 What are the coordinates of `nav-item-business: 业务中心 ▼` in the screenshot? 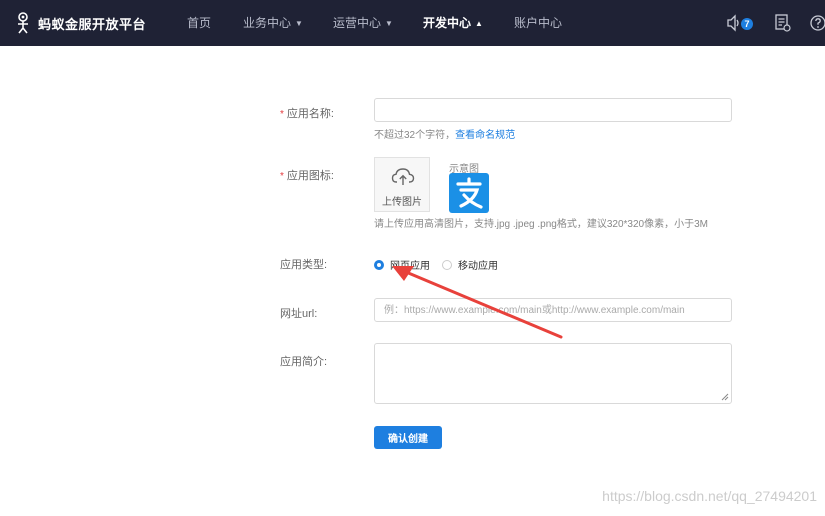 It's located at (273, 23).